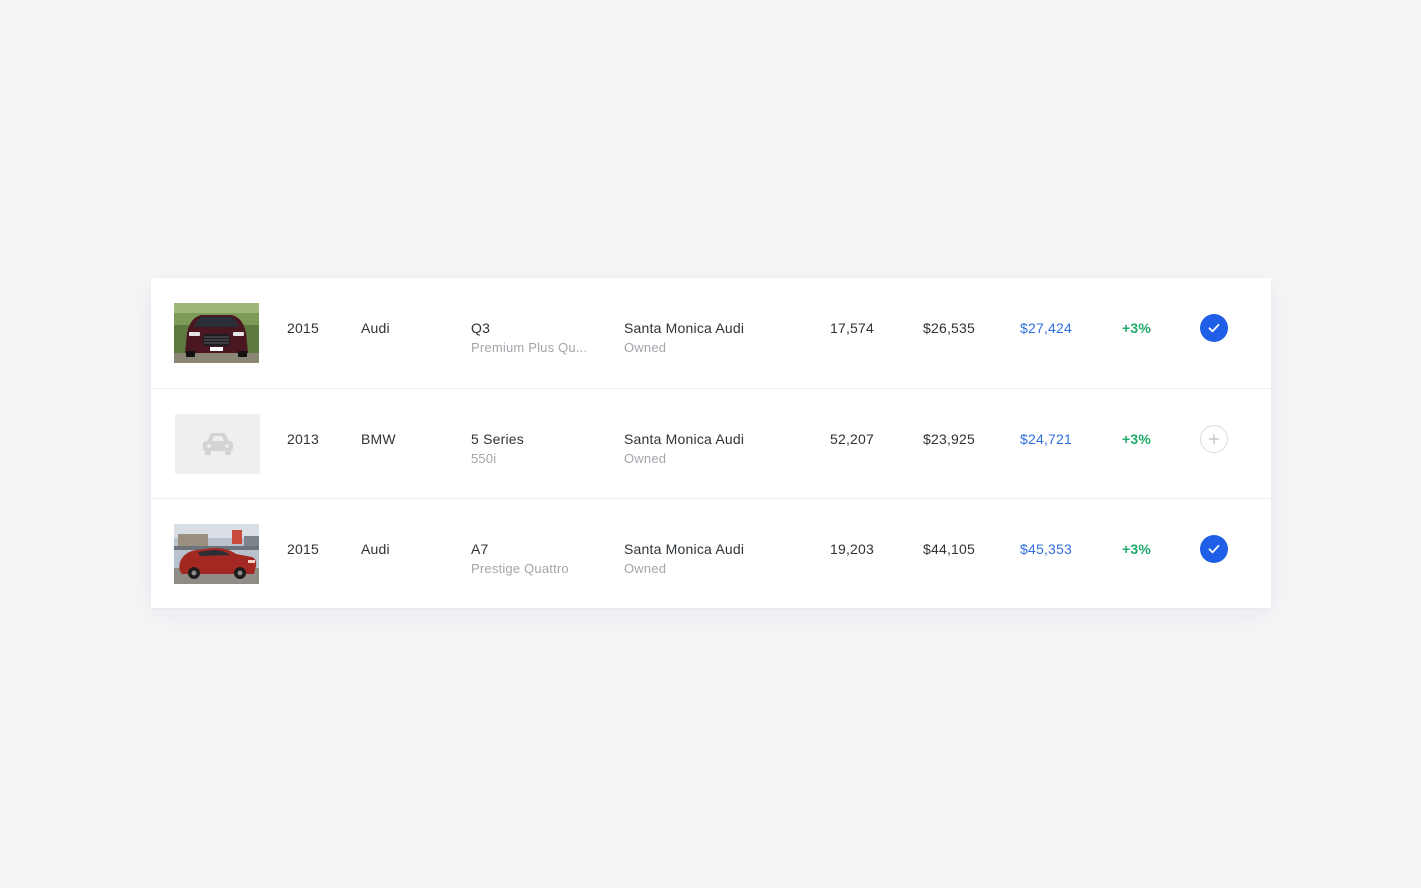  Describe the element at coordinates (1046, 549) in the screenshot. I see `vehicle-market-value: $45,353` at that location.